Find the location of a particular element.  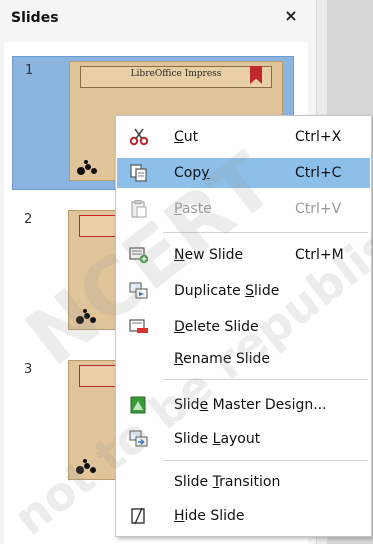

slide-layout-icon is located at coordinates (138, 438).